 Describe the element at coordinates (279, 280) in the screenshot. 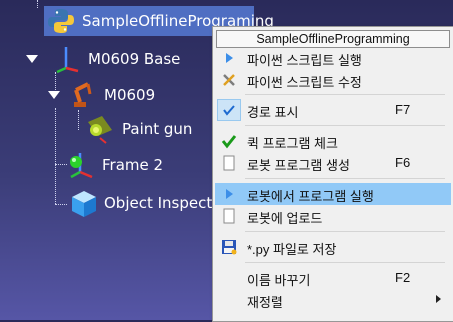

I see `menu-item-label: 이름 바꾸기` at that location.